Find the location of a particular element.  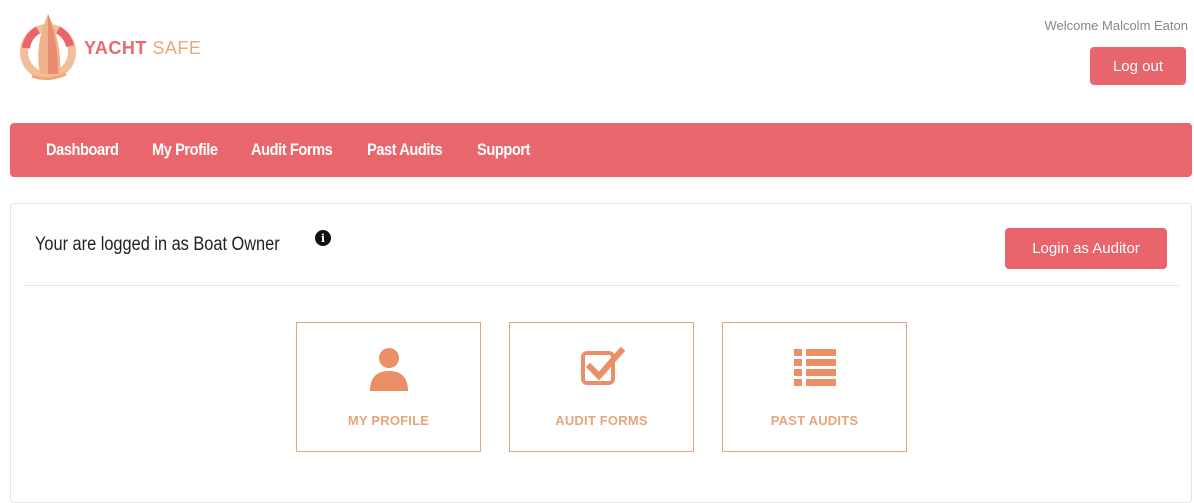

welcome-text: Welcome Malcolm Eaton is located at coordinates (1116, 25).